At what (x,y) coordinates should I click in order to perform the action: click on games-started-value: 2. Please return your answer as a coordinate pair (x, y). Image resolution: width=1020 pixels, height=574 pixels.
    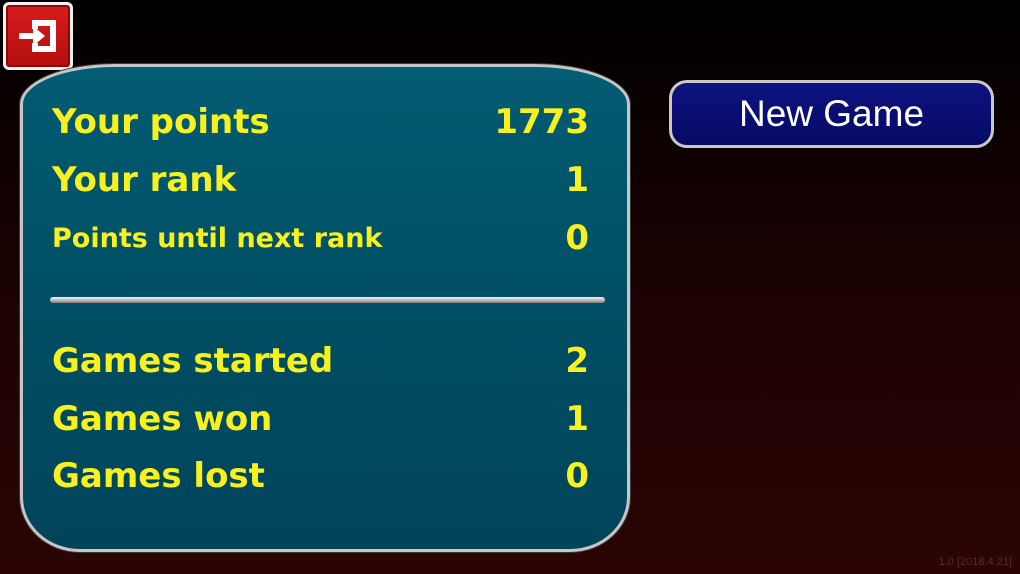
    Looking at the image, I should click on (577, 361).